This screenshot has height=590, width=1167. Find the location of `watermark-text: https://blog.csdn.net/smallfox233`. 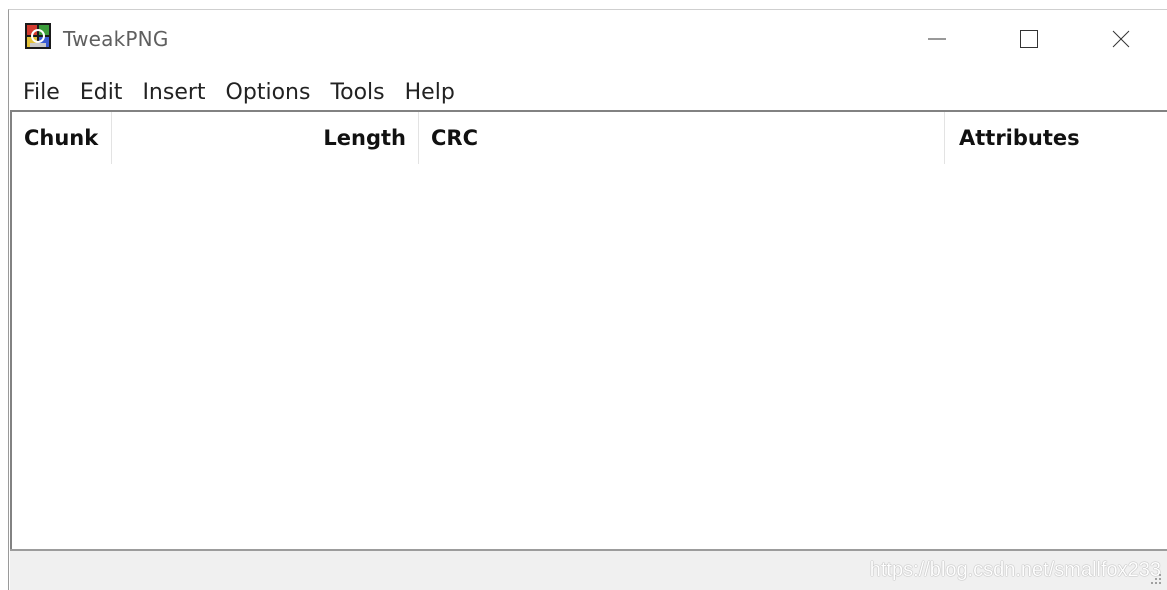

watermark-text: https://blog.csdn.net/smallfox233 is located at coordinates (1015, 570).